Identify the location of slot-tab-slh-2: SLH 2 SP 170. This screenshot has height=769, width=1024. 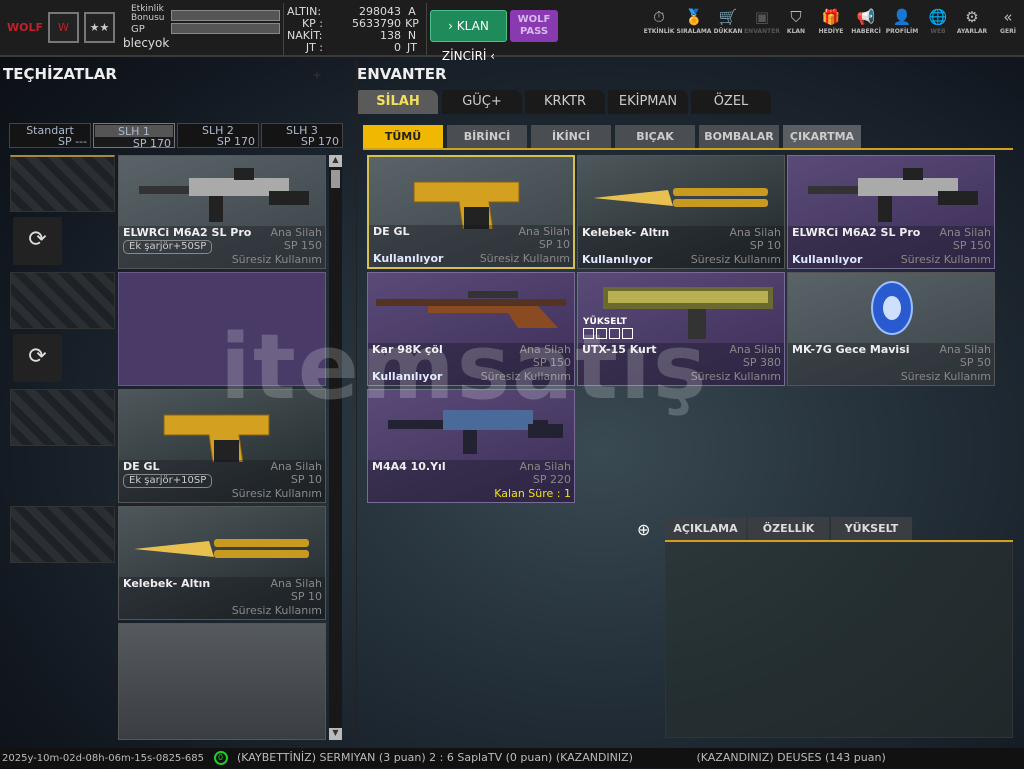
(218, 135).